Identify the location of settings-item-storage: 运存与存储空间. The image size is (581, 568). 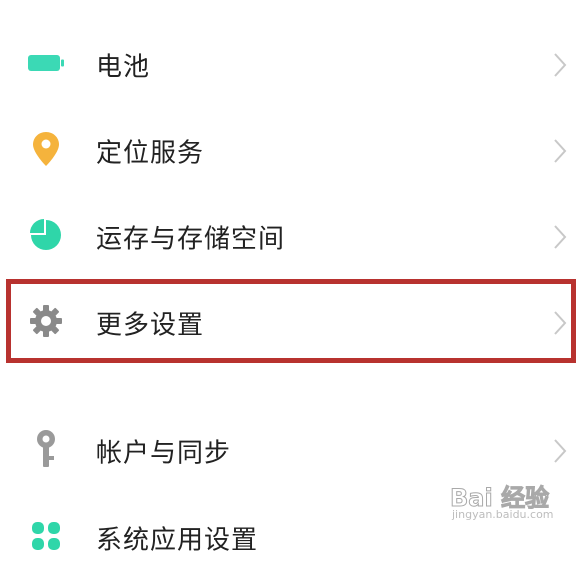
(290, 237).